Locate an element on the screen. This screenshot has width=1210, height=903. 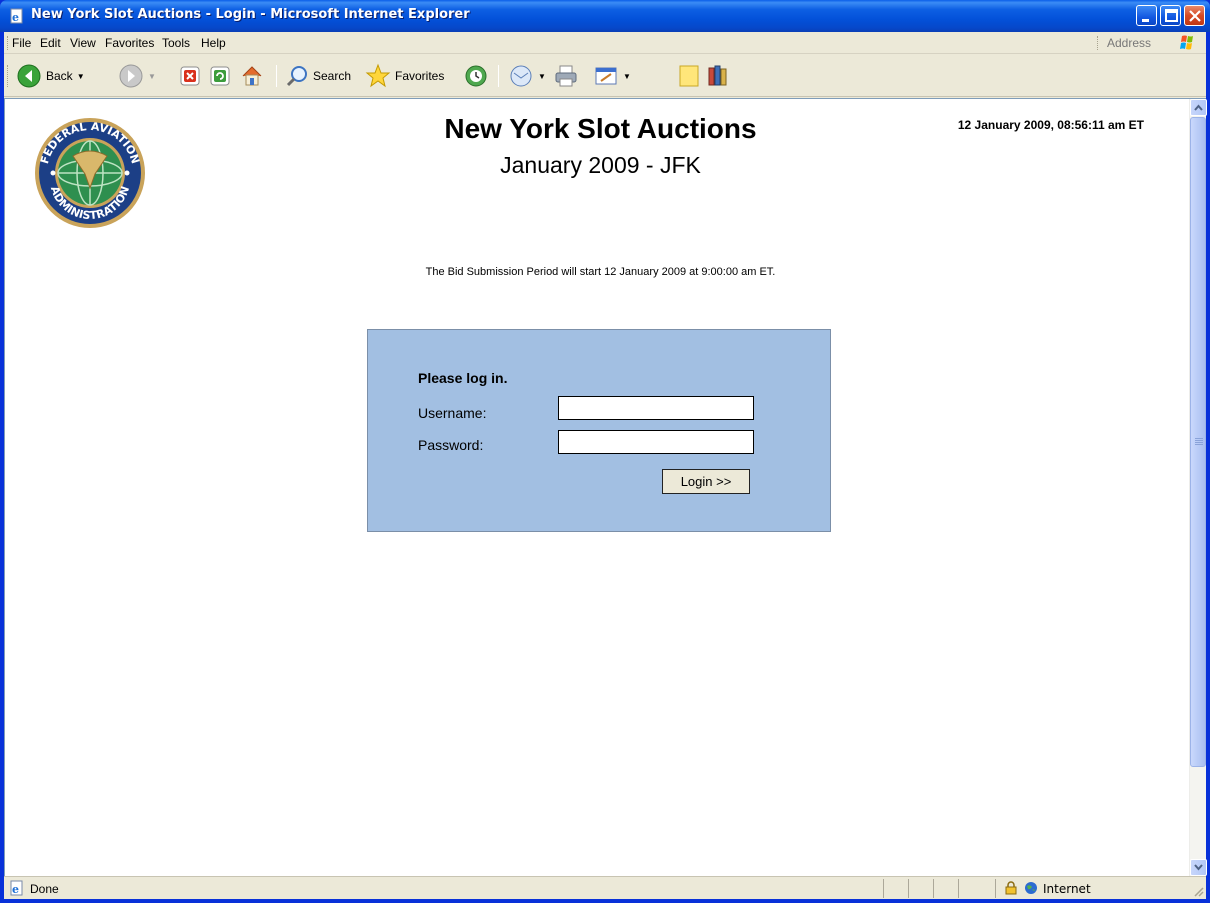
vertical-scrollbar is located at coordinates (1198, 487).